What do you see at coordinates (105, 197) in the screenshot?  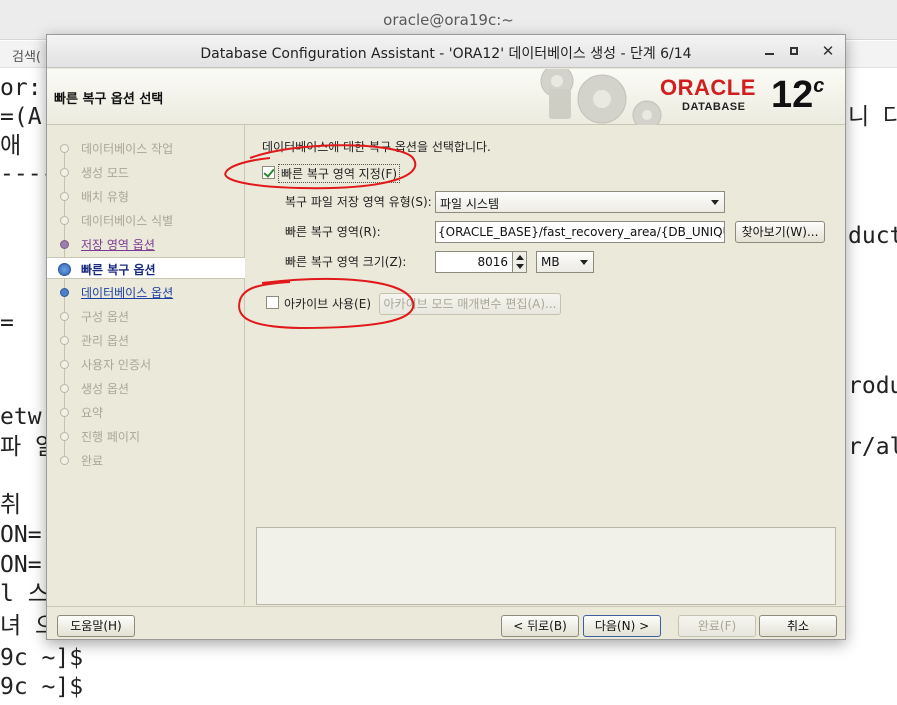 I see `nav-step-label: 배치 유형` at bounding box center [105, 197].